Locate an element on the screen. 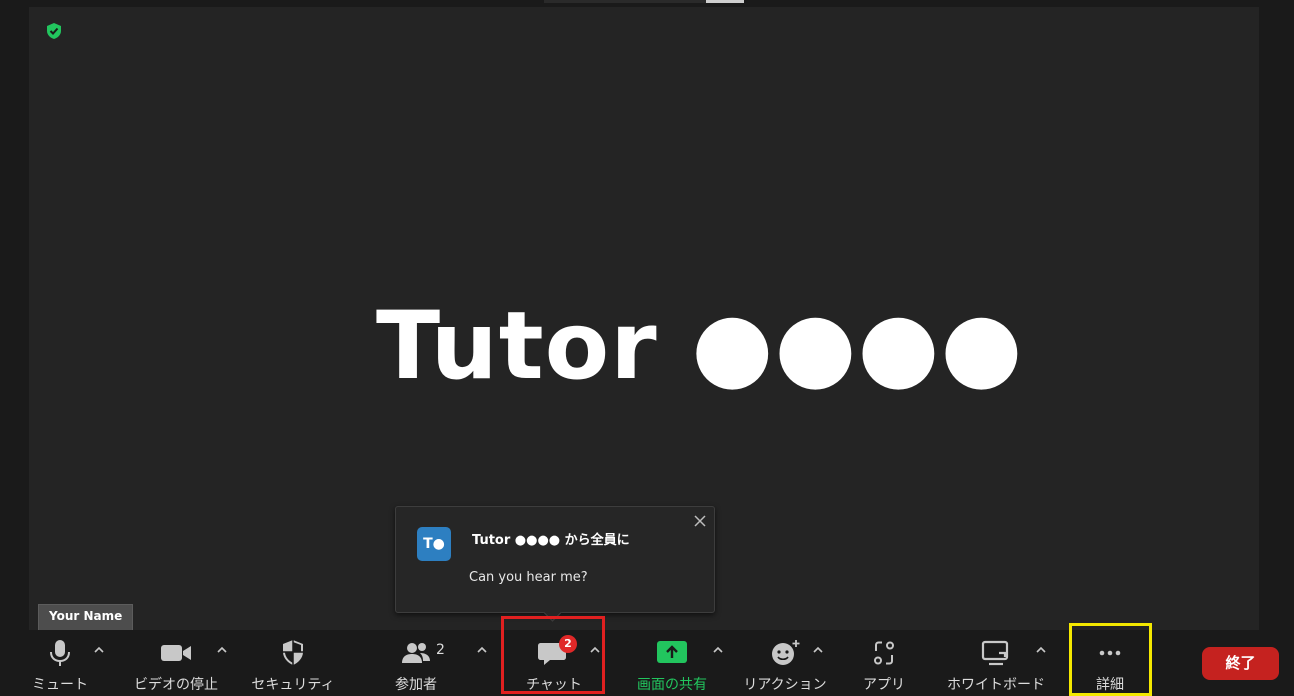  participants-options-caret is located at coordinates (482, 650).